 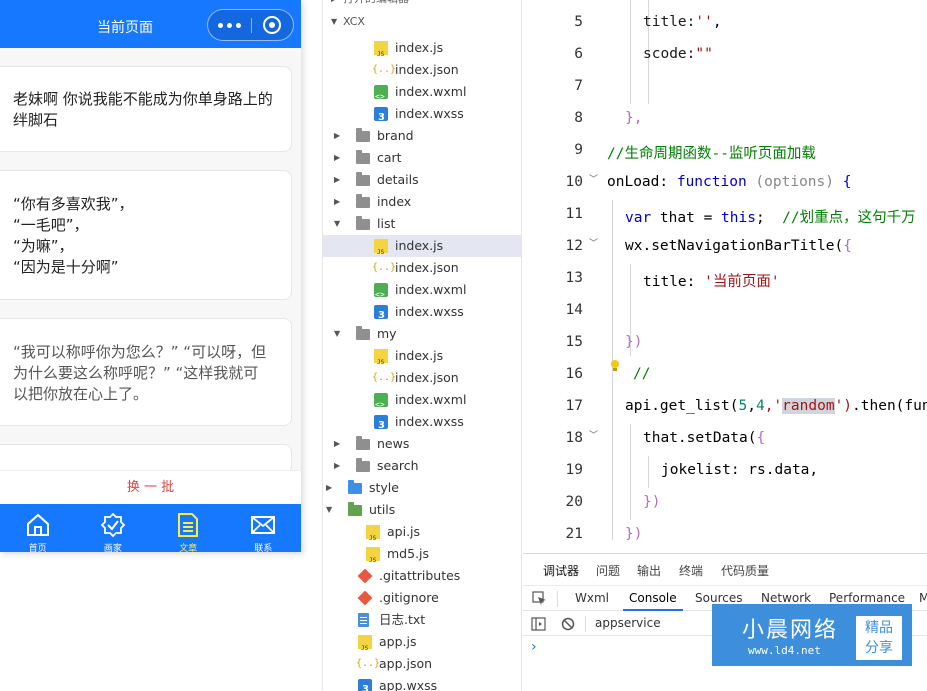 I want to click on tab-output: 输出, so click(x=649, y=570).